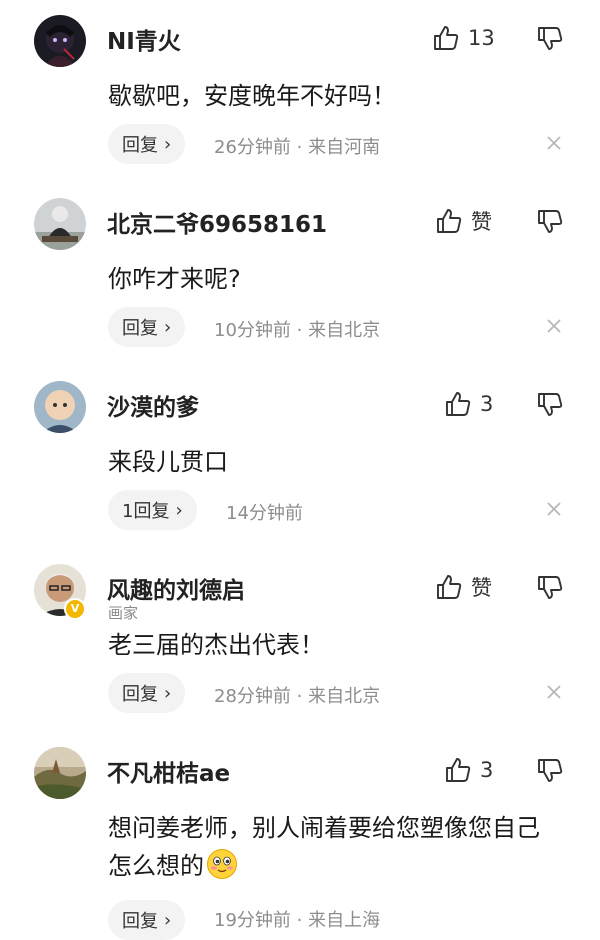  What do you see at coordinates (123, 613) in the screenshot?
I see `user-title: 画家` at bounding box center [123, 613].